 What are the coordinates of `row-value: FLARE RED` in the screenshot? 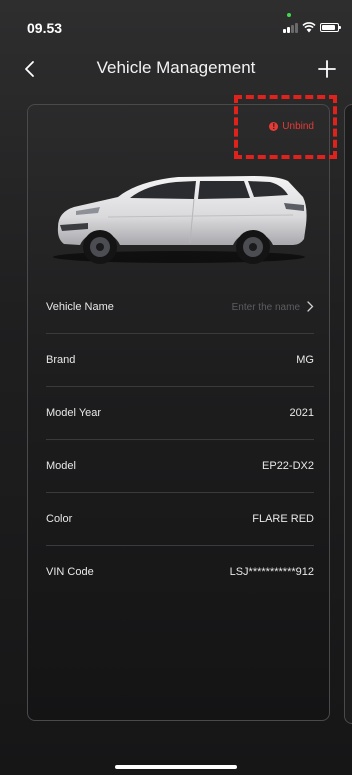 It's located at (283, 519).